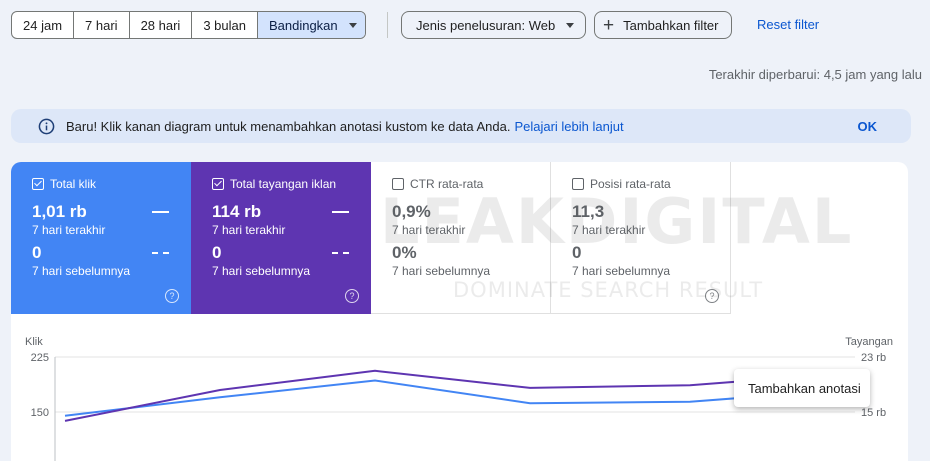 This screenshot has height=461, width=930. Describe the element at coordinates (43, 25) in the screenshot. I see `range-24h-button: 24 jam` at that location.